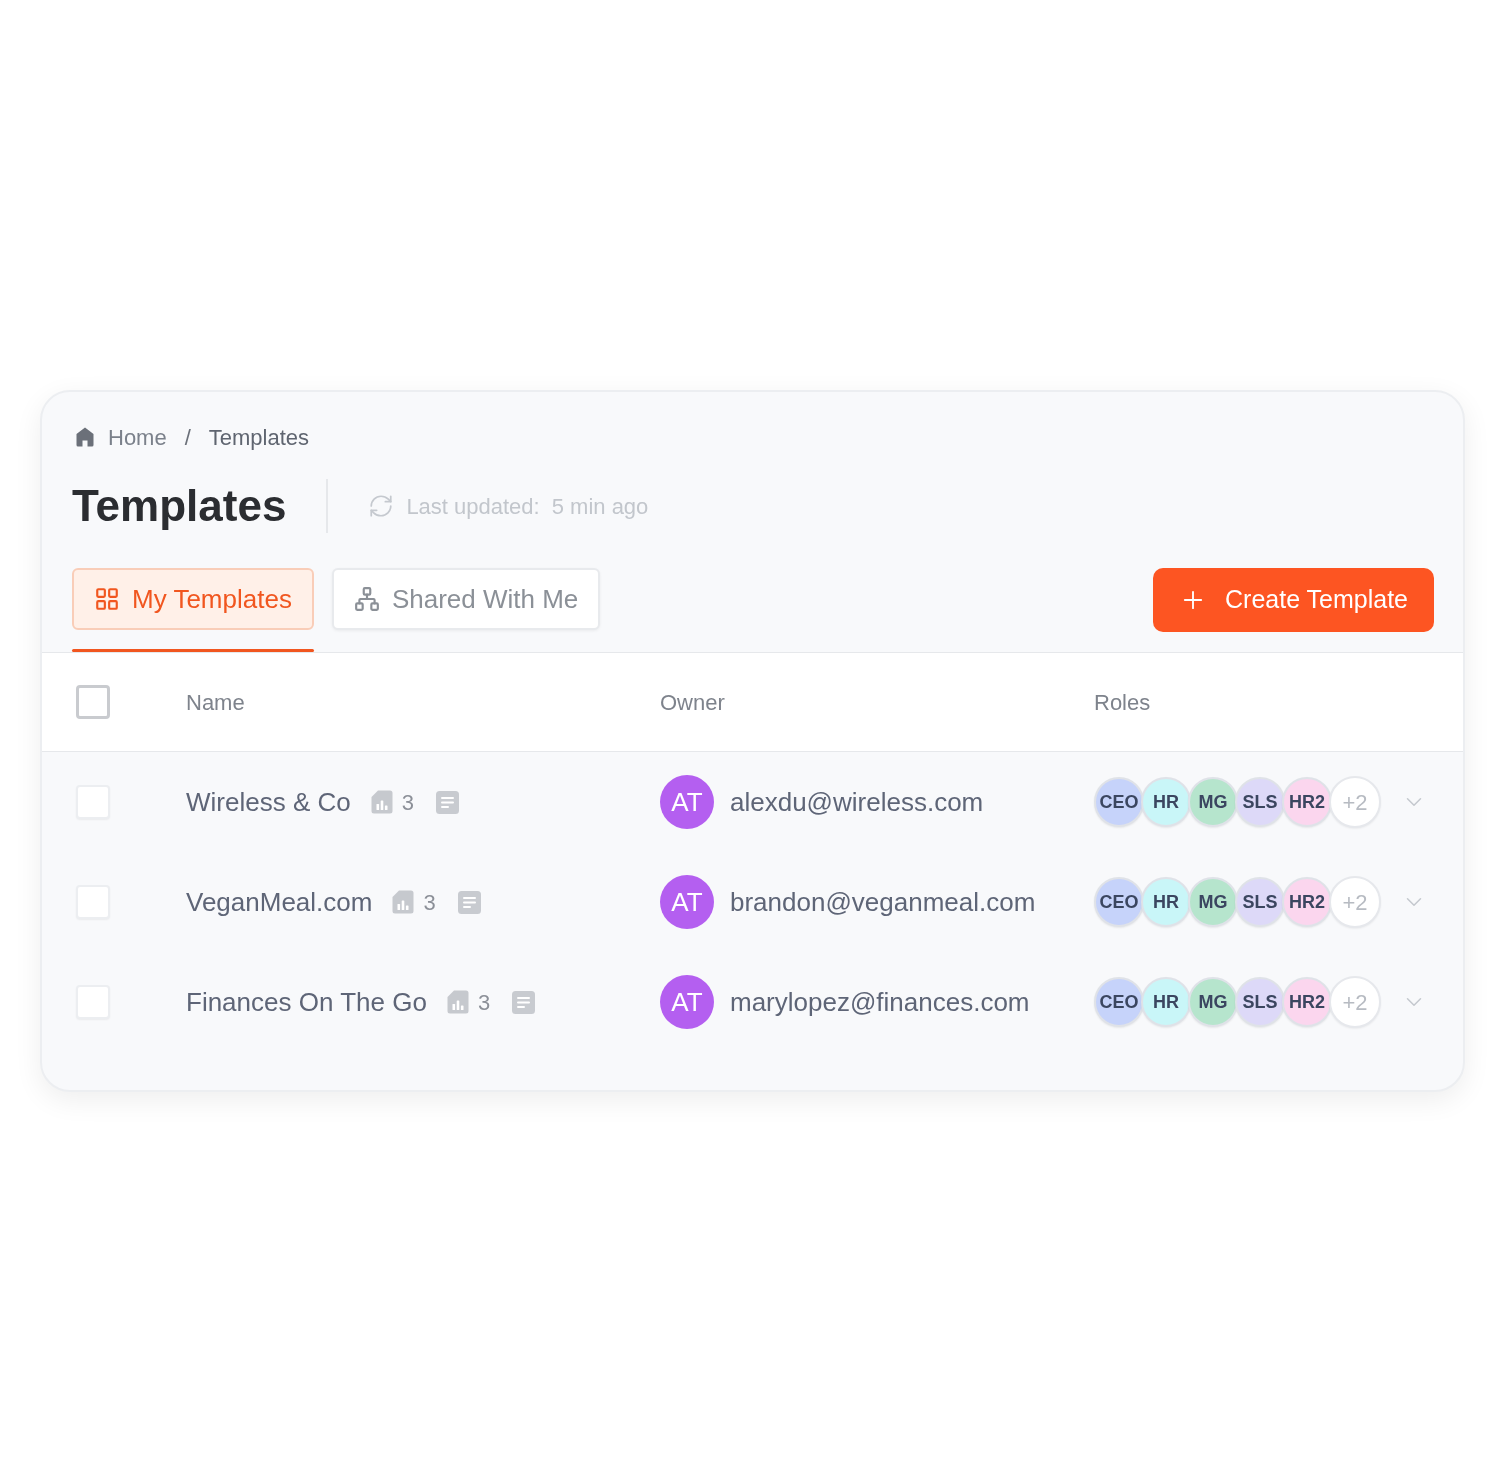 The image size is (1505, 1484). I want to click on page-title: Templates, so click(179, 506).